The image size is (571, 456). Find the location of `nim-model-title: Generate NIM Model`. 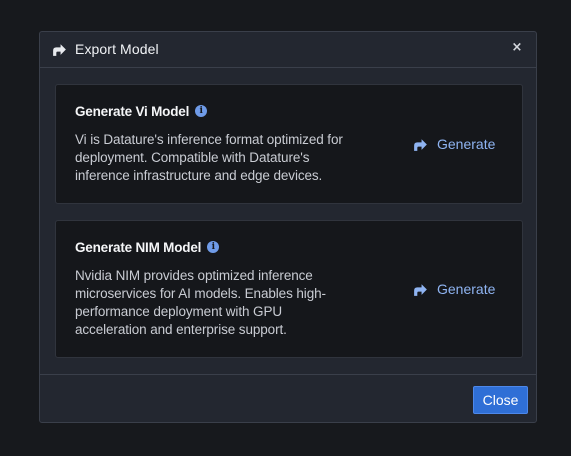

nim-model-title: Generate NIM Model is located at coordinates (138, 247).